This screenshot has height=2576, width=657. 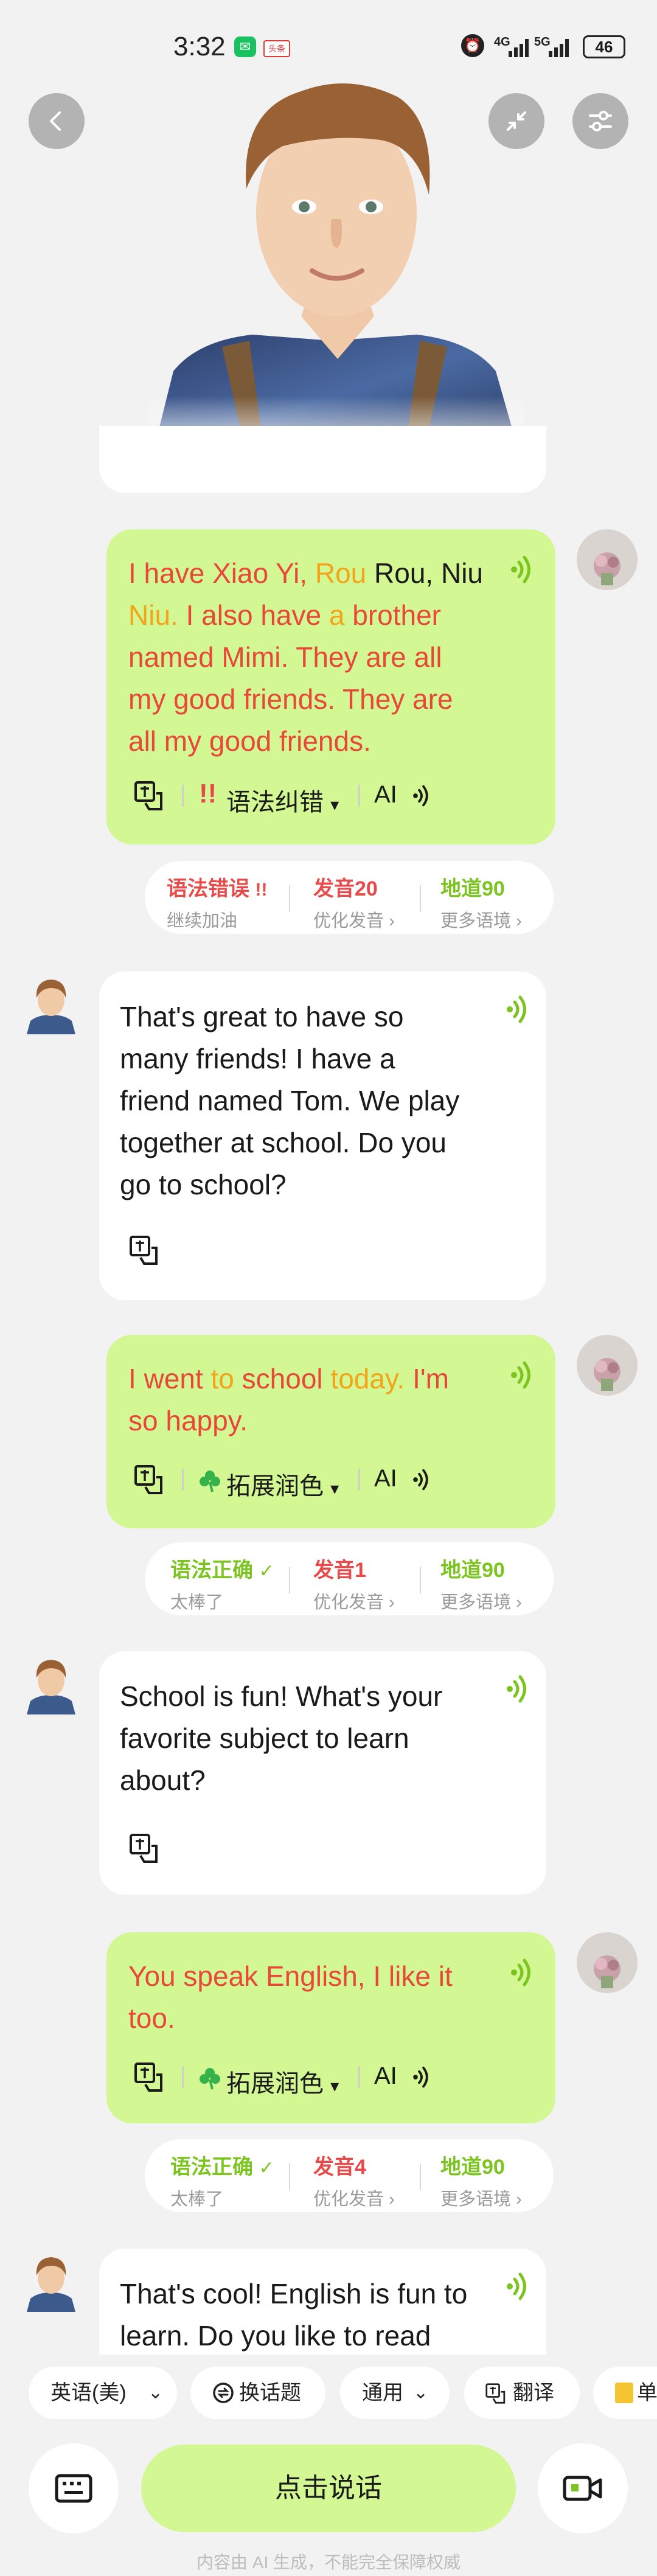 I want to click on polish-label: 拓展润色, so click(x=275, y=1486).